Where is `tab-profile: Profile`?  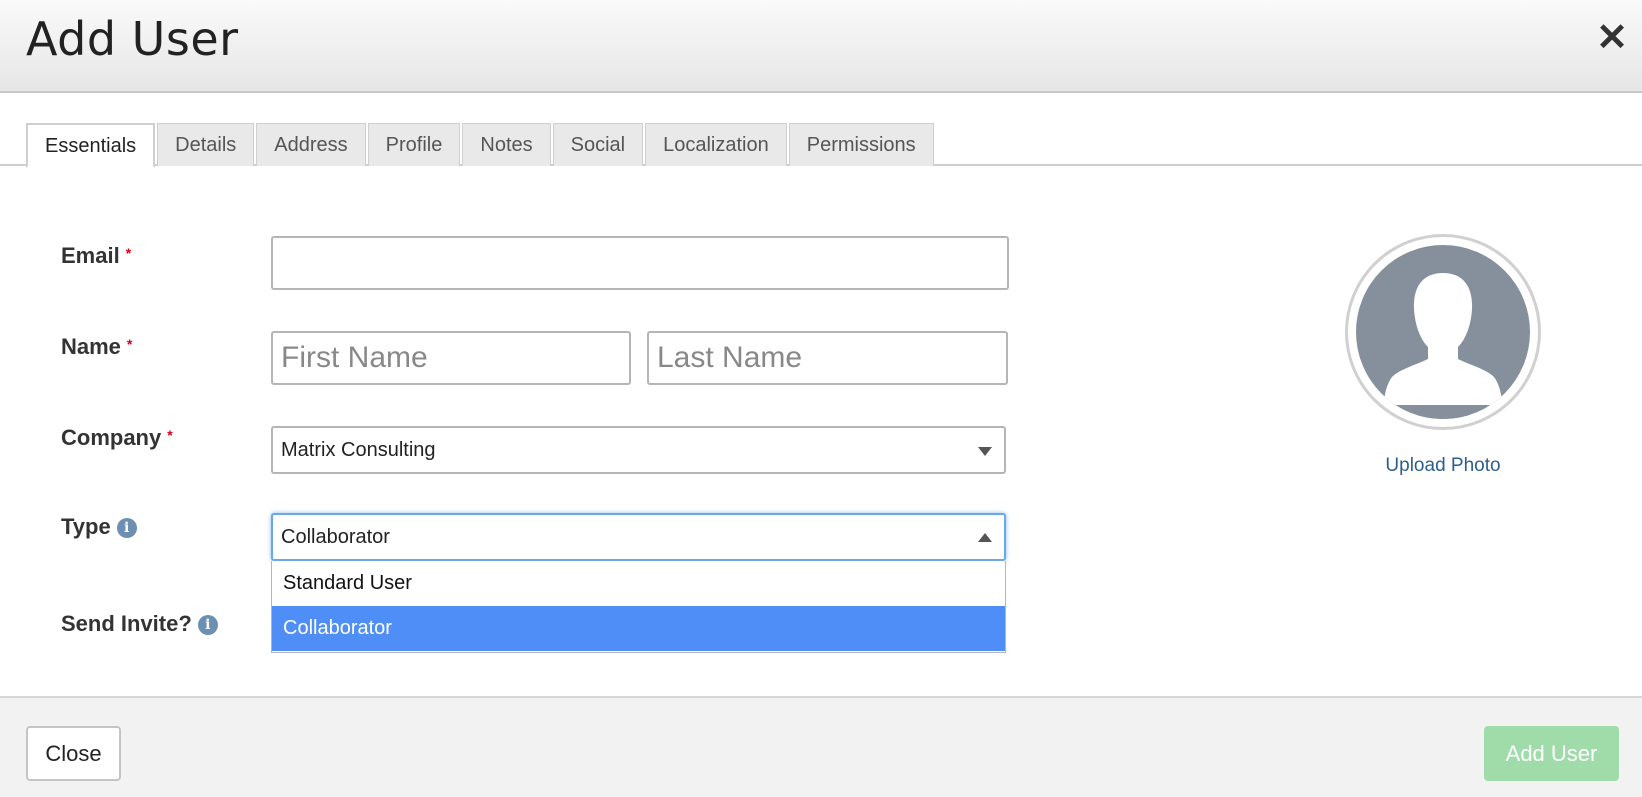 tab-profile: Profile is located at coordinates (414, 144).